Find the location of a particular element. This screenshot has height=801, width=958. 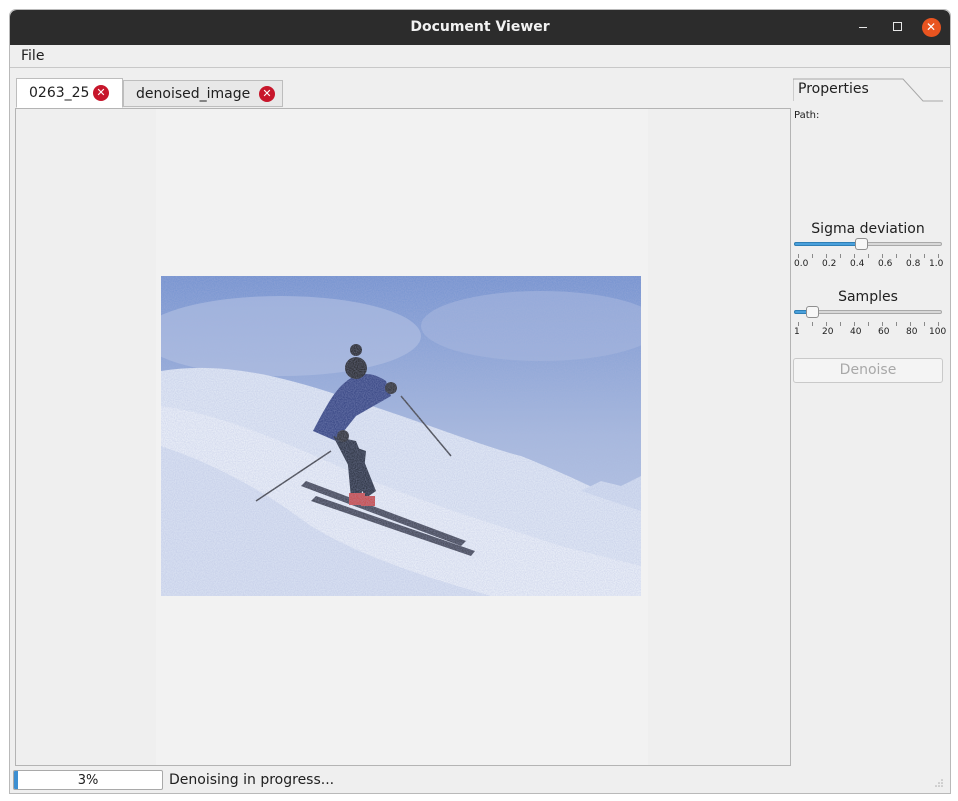

tab-denoised-image: denoised_image ✕ is located at coordinates (203, 93).